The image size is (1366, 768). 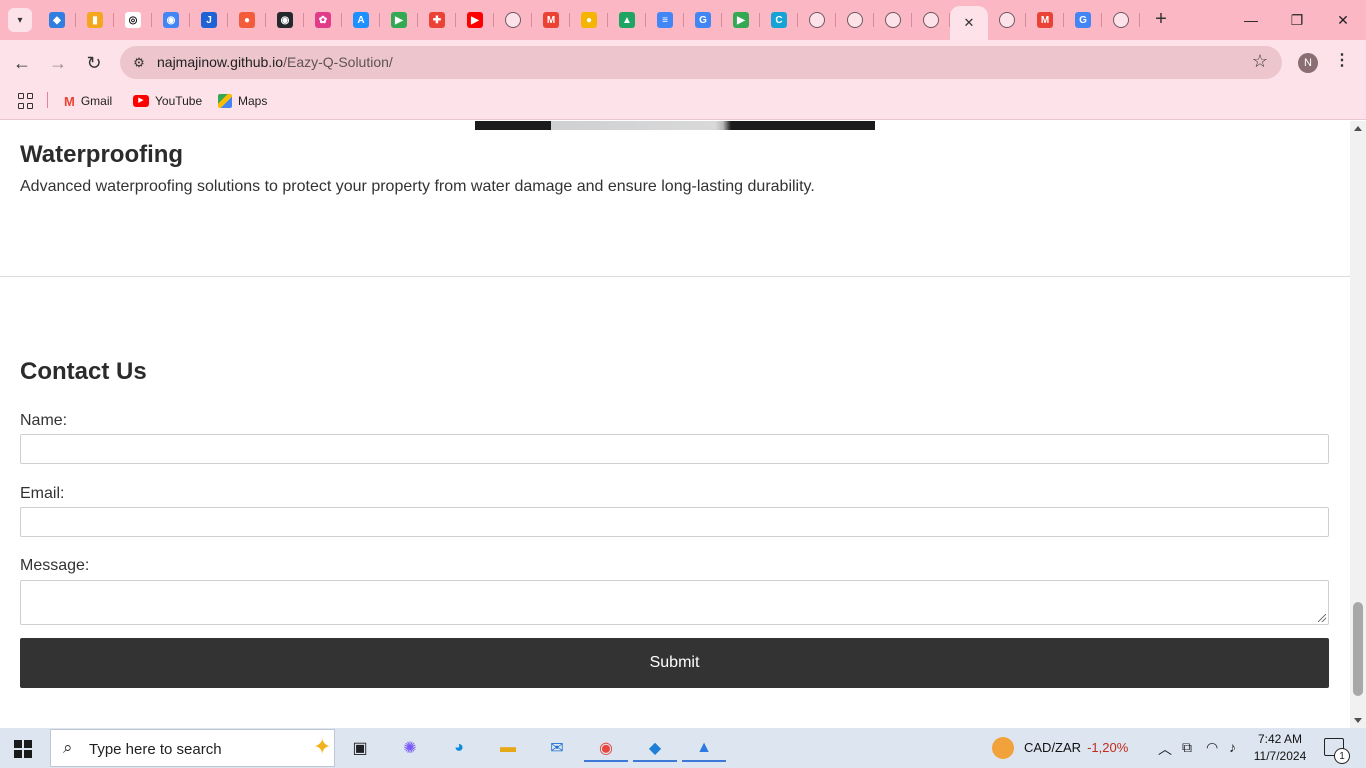 I want to click on docs-icon: ≡, so click(x=665, y=20).